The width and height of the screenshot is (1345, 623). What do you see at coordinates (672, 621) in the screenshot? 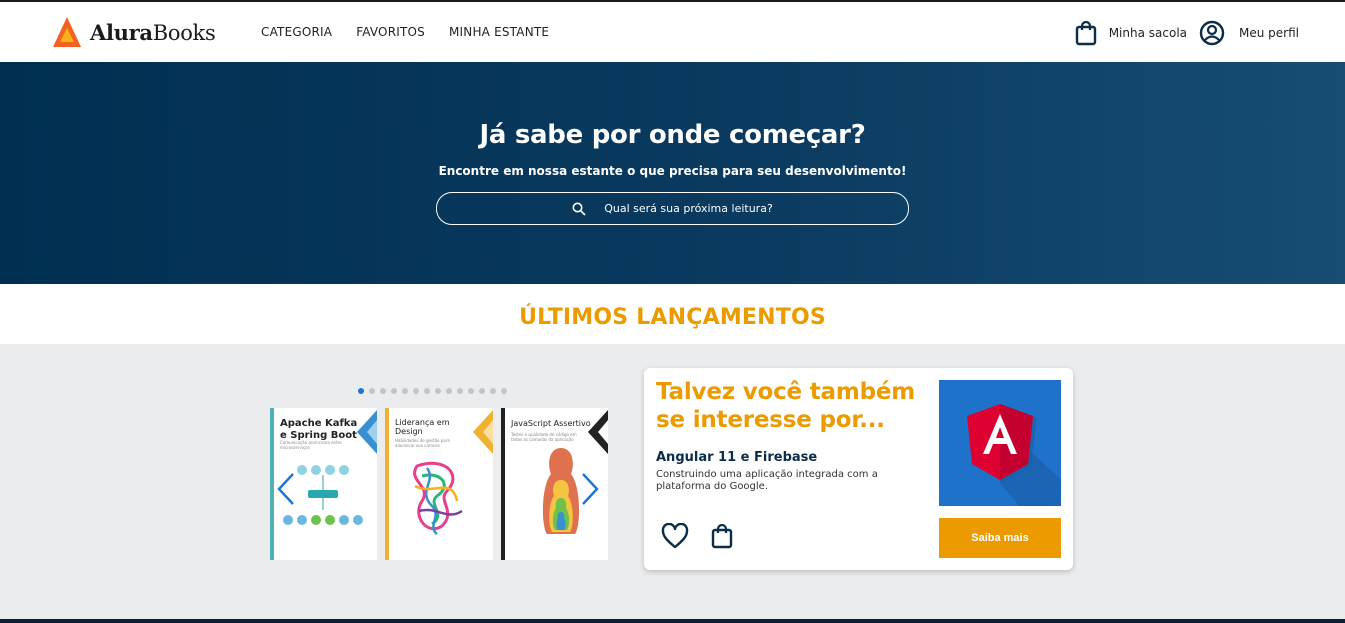
I see `footer-edge` at bounding box center [672, 621].